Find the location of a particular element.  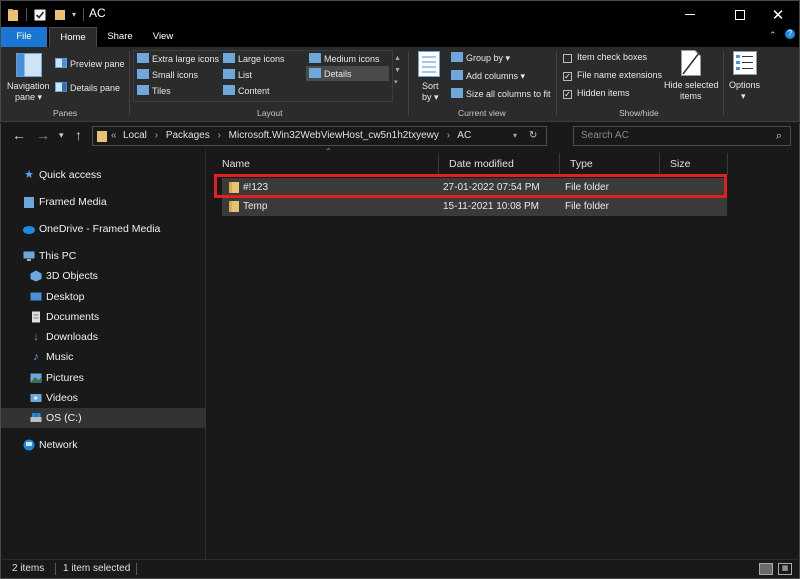

item-check-boxes-checkbox is located at coordinates (567, 58).